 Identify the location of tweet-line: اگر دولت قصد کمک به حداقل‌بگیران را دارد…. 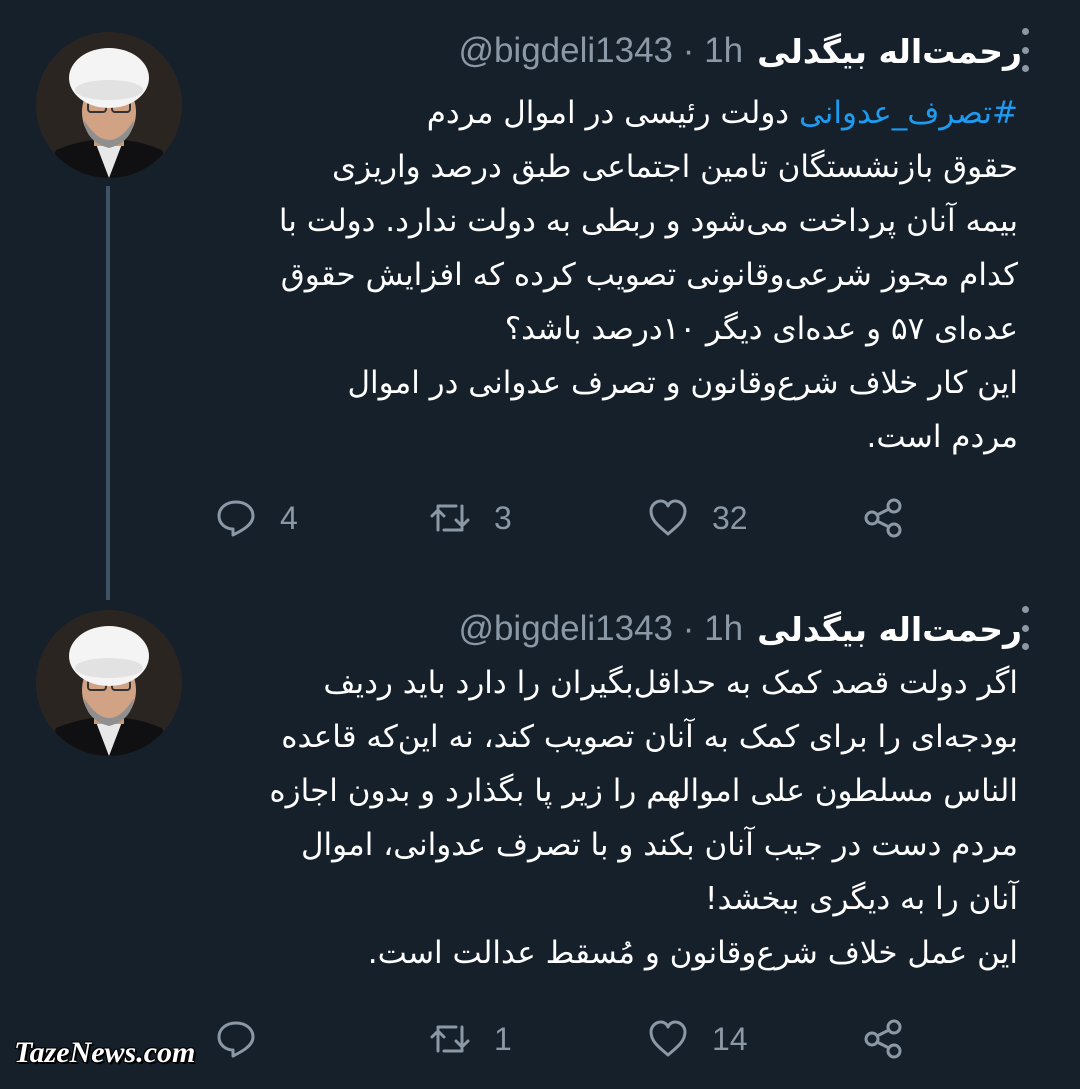
(670, 683).